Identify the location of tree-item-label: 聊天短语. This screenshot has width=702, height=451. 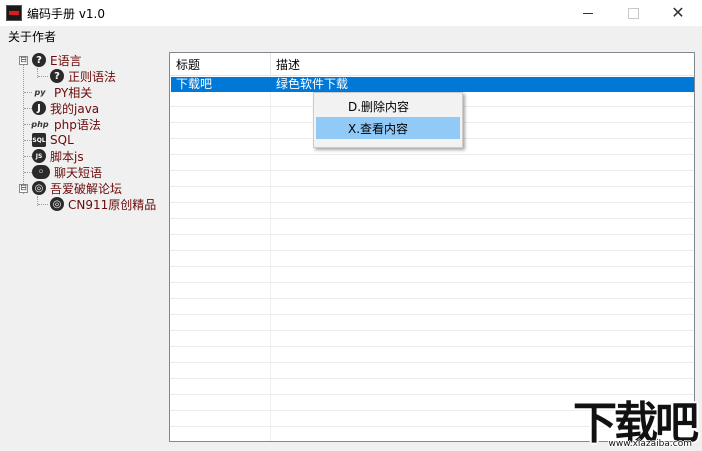
(78, 172).